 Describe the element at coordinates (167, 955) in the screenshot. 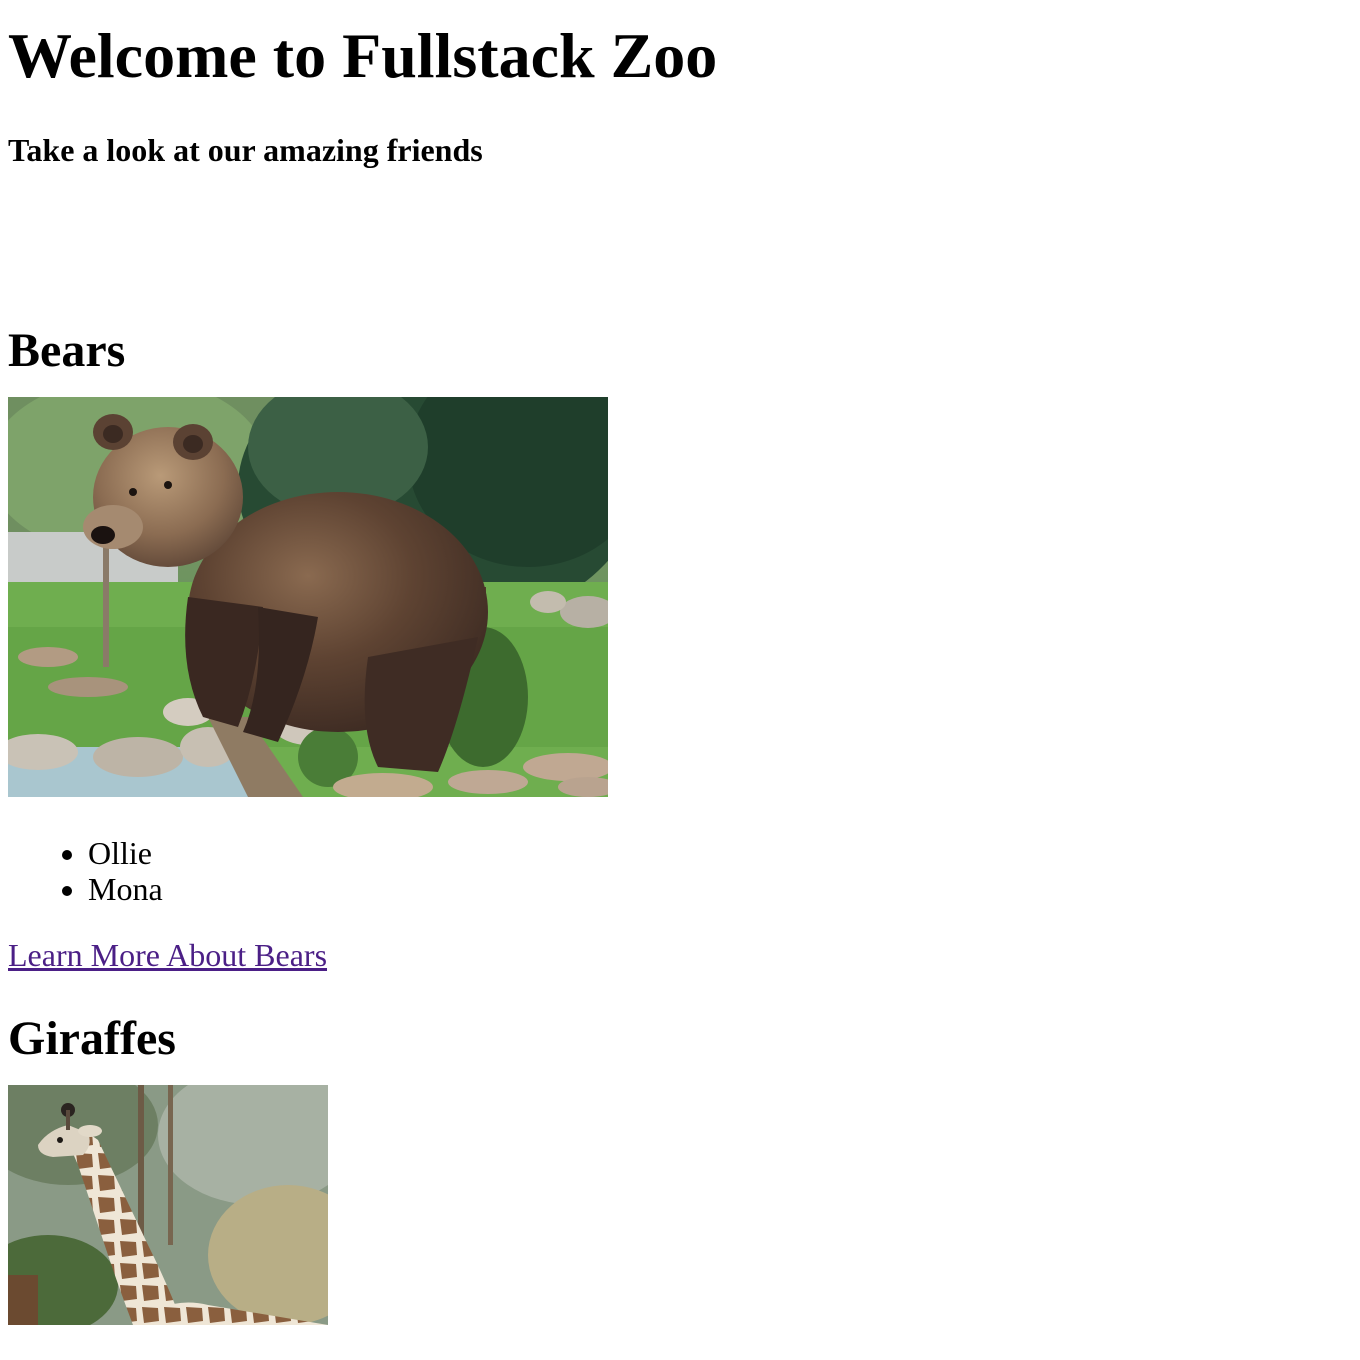

I see `learn-more-bears-link: Learn More About Bears` at that location.